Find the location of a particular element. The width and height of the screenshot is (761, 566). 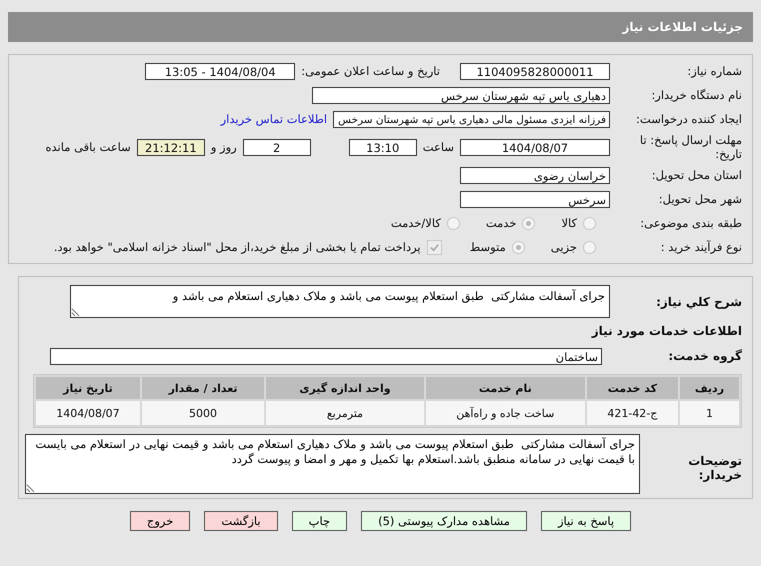

days-field: 2 is located at coordinates (276, 147).